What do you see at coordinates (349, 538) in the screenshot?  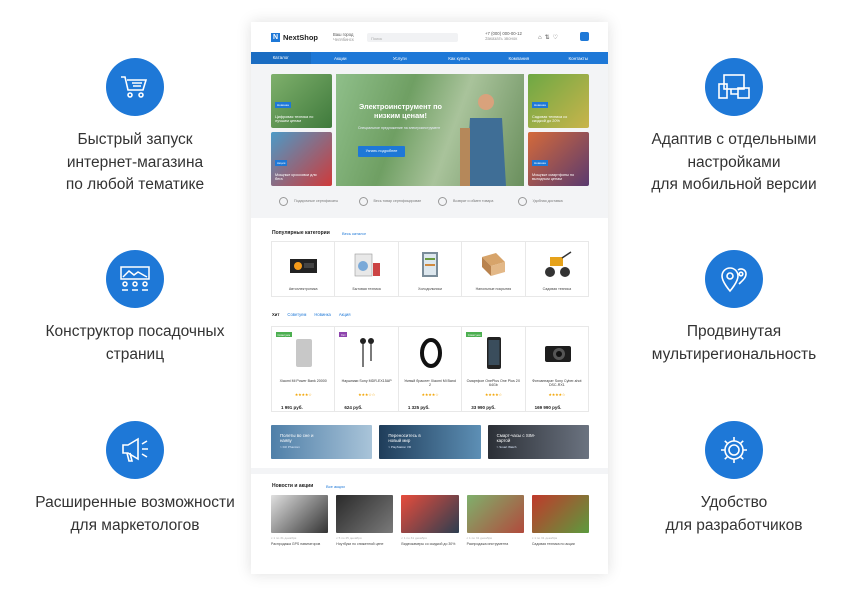 I see `news-date: с 5 по 25 декабря` at bounding box center [349, 538].